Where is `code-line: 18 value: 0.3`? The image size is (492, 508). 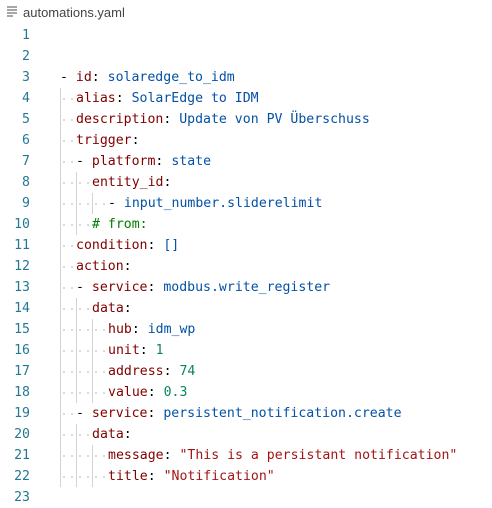 code-line: 18 value: 0.3 is located at coordinates (246, 392).